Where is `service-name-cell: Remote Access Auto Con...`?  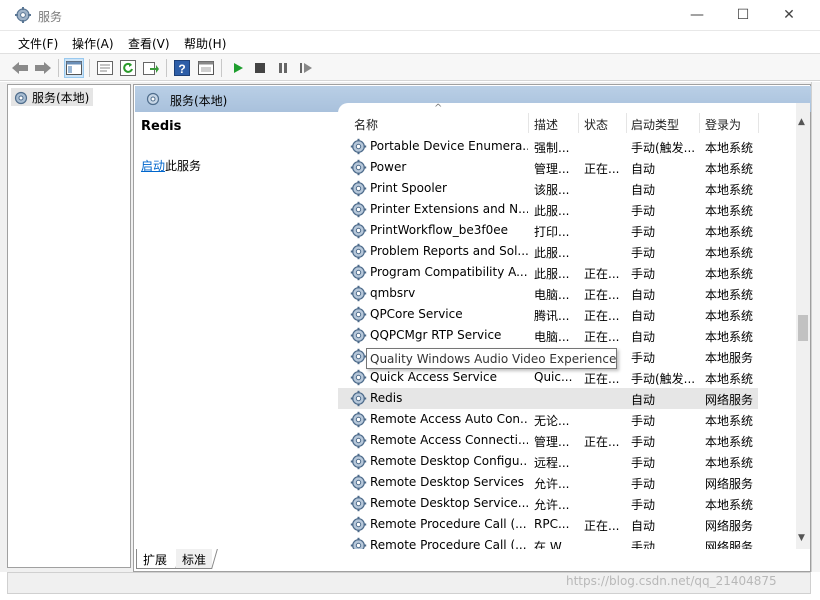
service-name-cell: Remote Access Auto Con... is located at coordinates (449, 419).